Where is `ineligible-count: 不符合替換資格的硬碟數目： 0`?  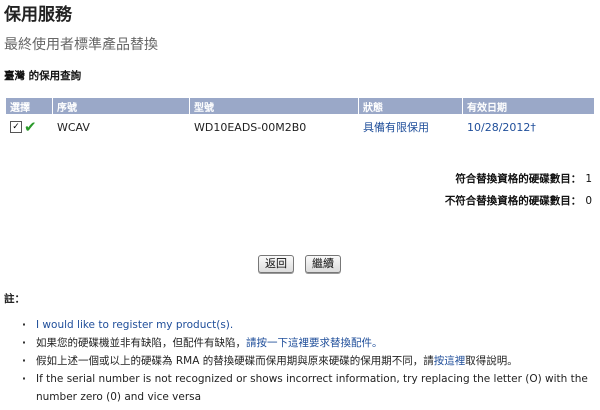 ineligible-count: 不符合替換資格的硬碟數目： 0 is located at coordinates (518, 200).